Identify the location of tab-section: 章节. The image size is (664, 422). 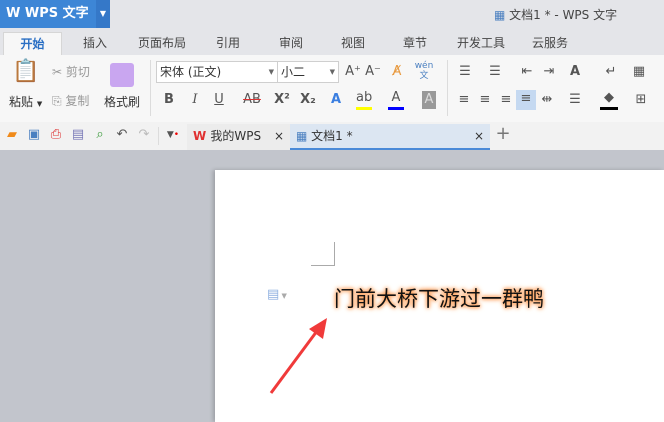
(415, 43).